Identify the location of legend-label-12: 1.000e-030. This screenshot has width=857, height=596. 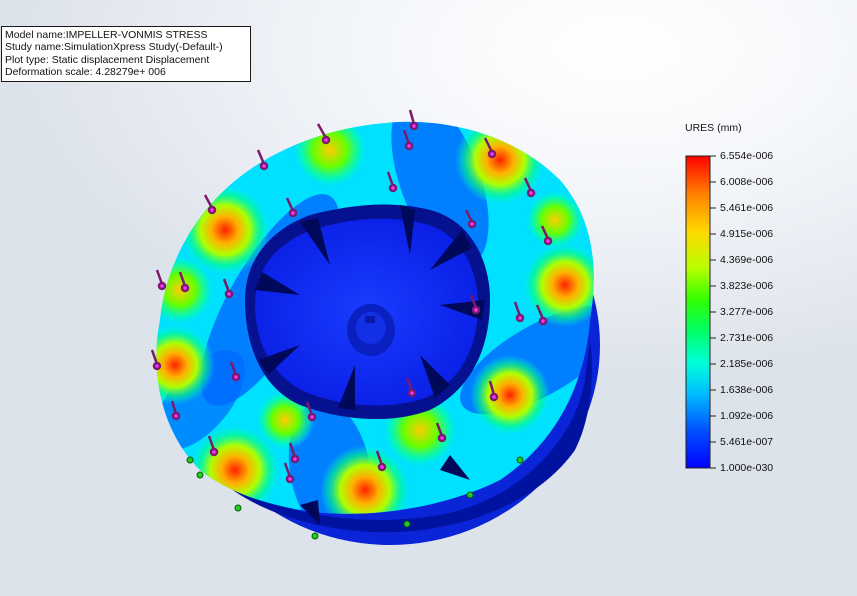
(747, 468).